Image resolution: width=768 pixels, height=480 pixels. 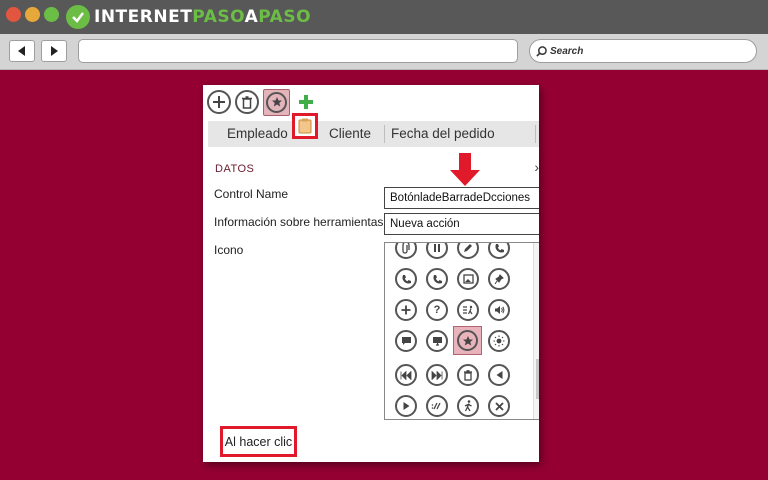 What do you see at coordinates (499, 406) in the screenshot?
I see `close-icon` at bounding box center [499, 406].